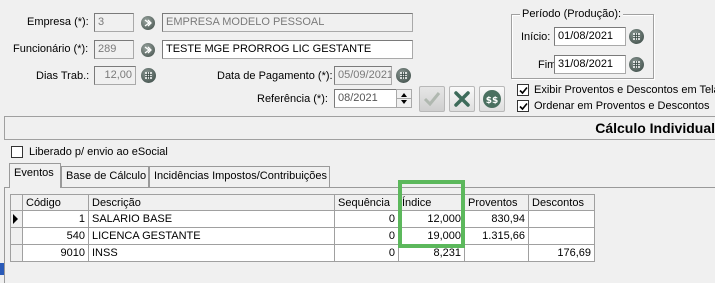 The height and width of the screenshot is (283, 715). I want to click on table-cell-descricao: LICENCA GESTANTE, so click(212, 236).